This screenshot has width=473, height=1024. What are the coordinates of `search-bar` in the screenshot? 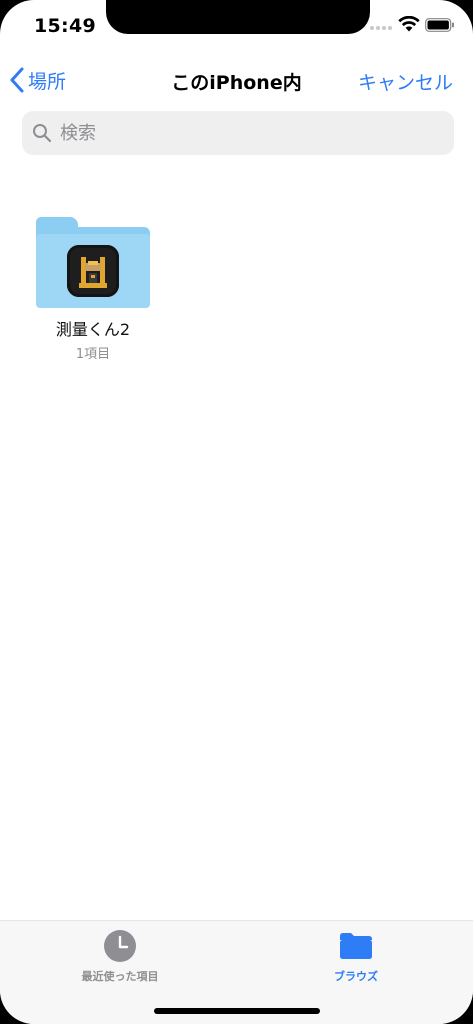 It's located at (238, 133).